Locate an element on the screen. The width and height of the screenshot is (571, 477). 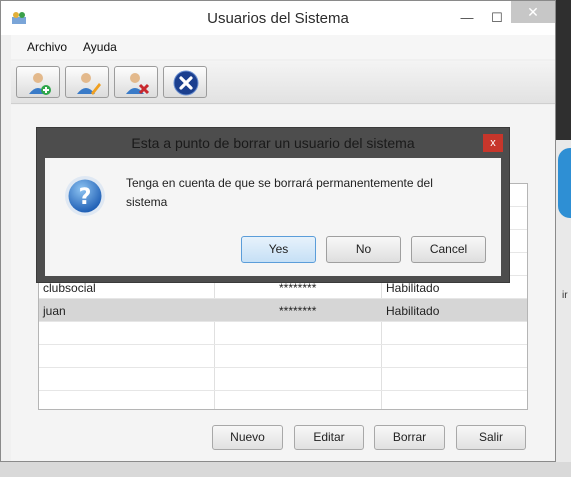
delete-user-button is located at coordinates (136, 82).